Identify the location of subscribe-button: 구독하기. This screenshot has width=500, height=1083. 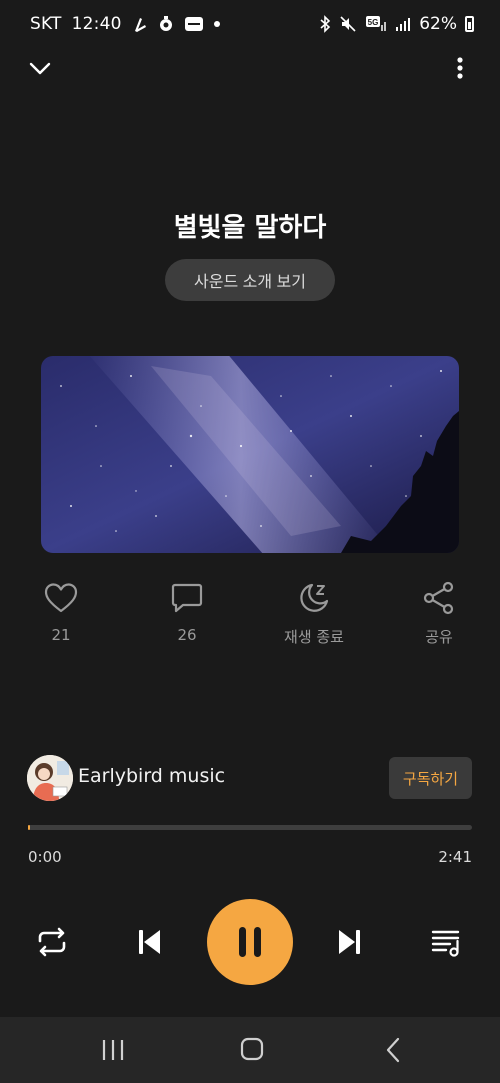
(430, 778).